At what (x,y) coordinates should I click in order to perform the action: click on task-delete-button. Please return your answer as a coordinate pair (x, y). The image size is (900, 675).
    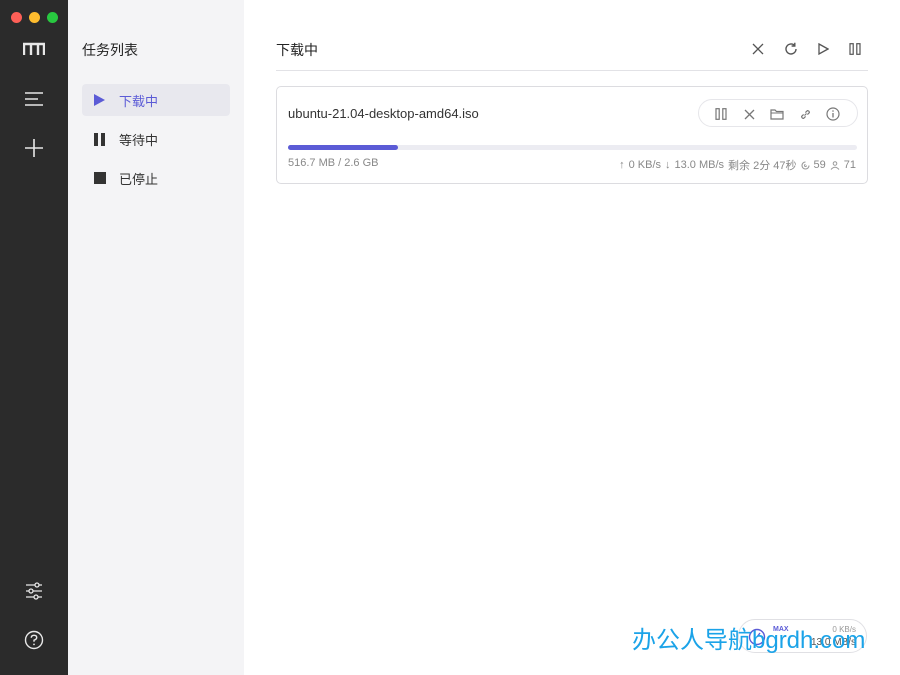
    Looking at the image, I should click on (749, 114).